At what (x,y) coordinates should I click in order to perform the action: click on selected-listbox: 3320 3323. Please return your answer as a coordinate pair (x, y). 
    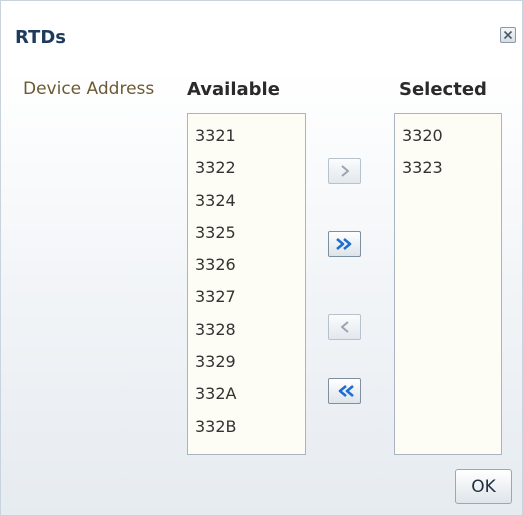
    Looking at the image, I should click on (448, 284).